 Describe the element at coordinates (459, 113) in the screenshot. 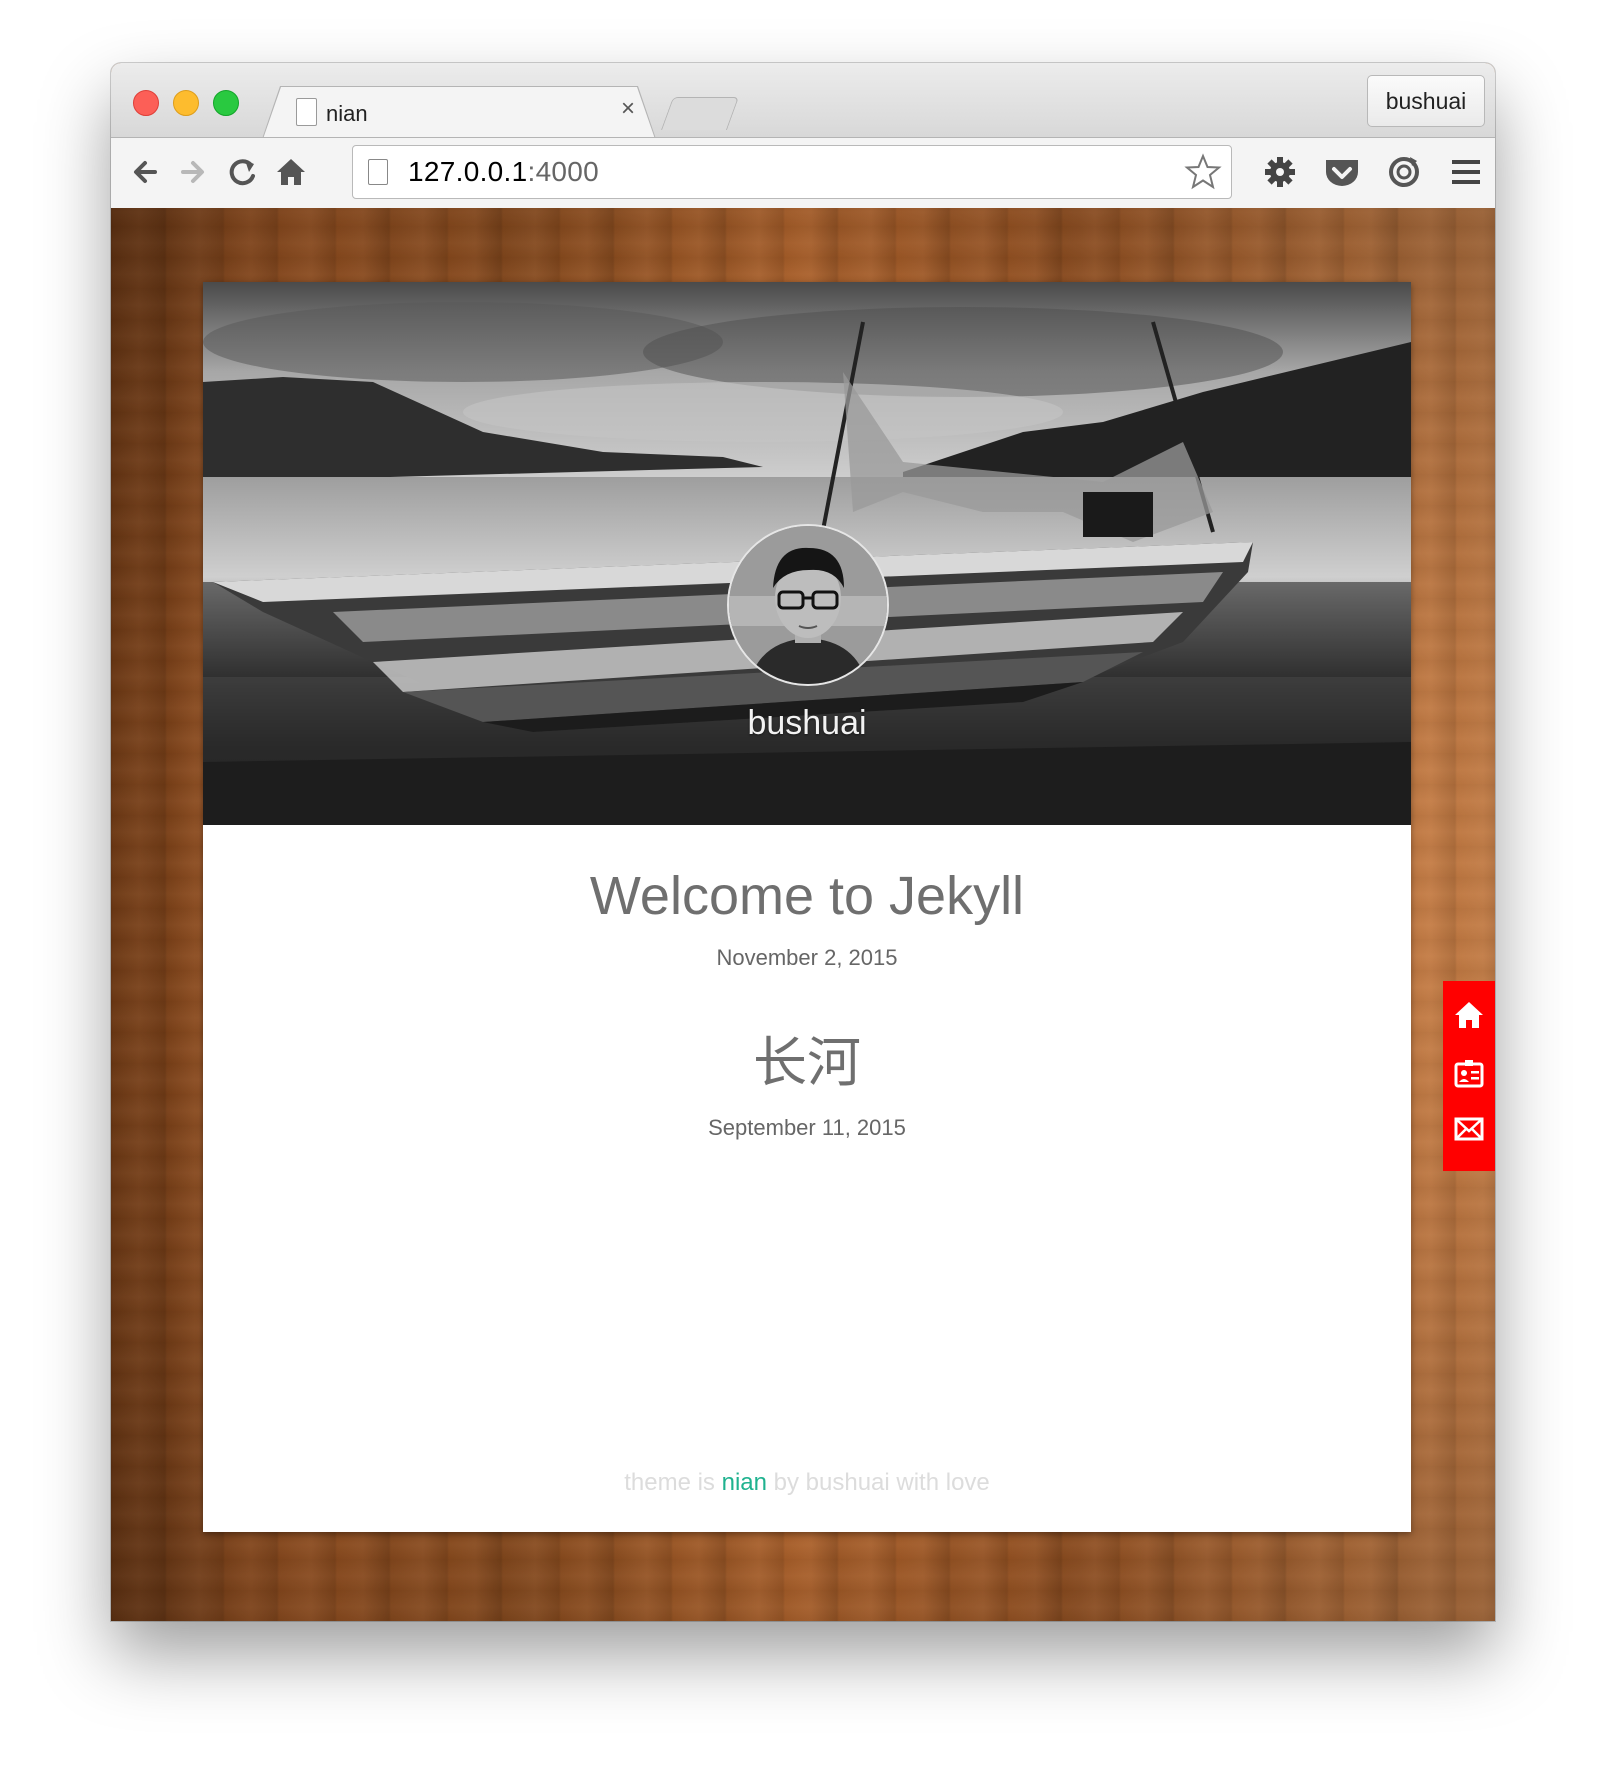

I see `tab-active` at that location.